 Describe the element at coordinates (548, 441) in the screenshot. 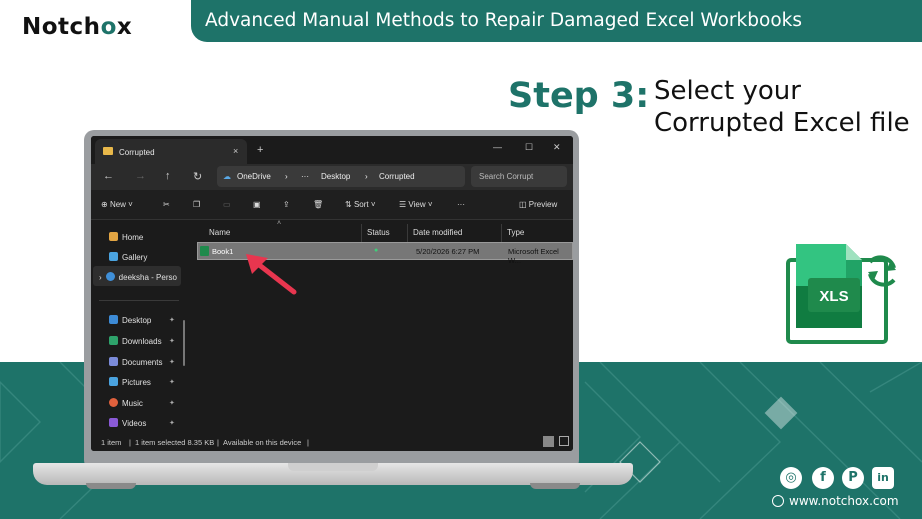

I see `details-view-icon` at that location.